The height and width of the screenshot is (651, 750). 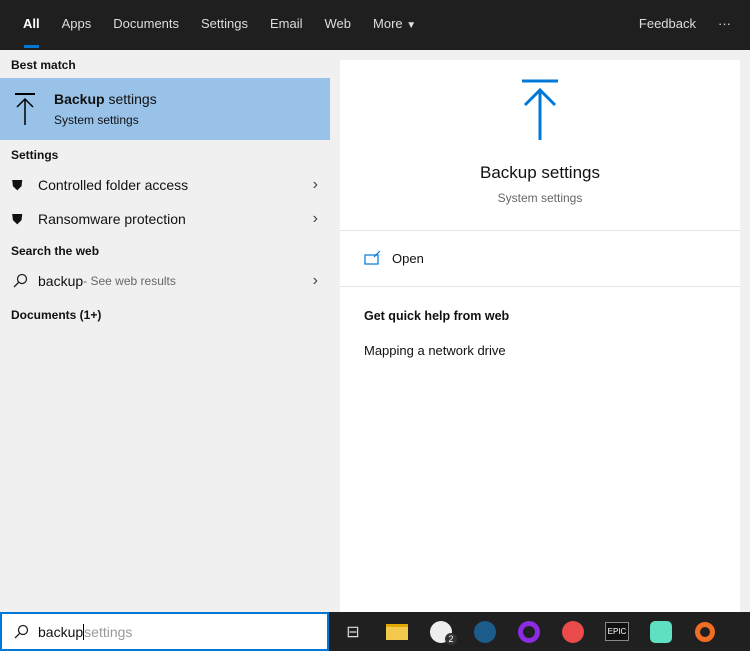 I want to click on web-hint: - See web results, so click(x=129, y=281).